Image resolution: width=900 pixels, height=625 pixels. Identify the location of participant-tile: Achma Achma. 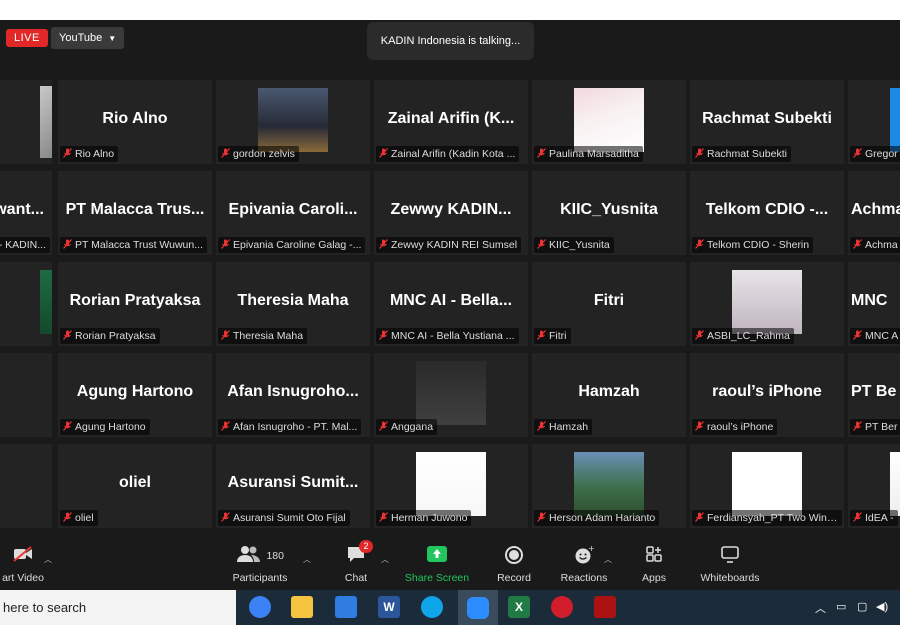
(874, 213).